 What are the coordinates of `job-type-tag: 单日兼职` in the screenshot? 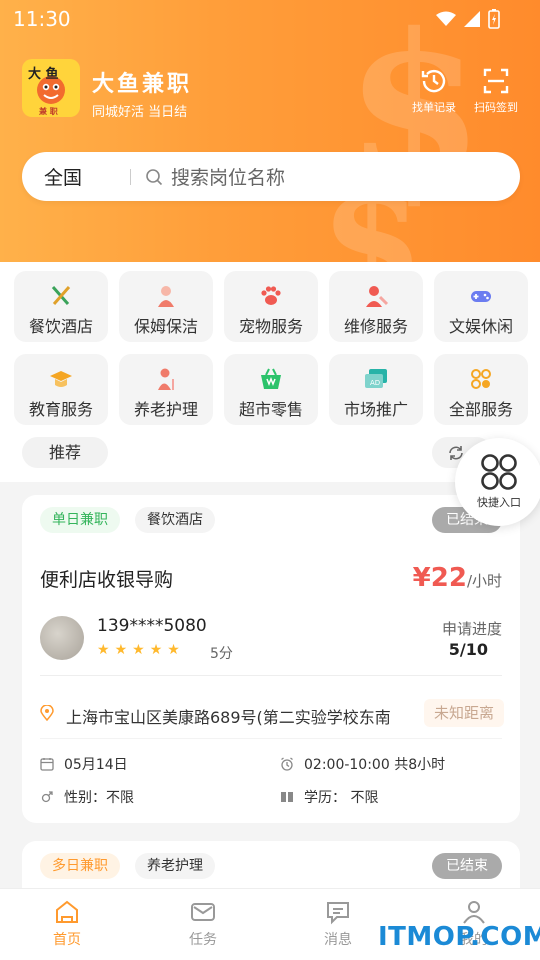 It's located at (80, 520).